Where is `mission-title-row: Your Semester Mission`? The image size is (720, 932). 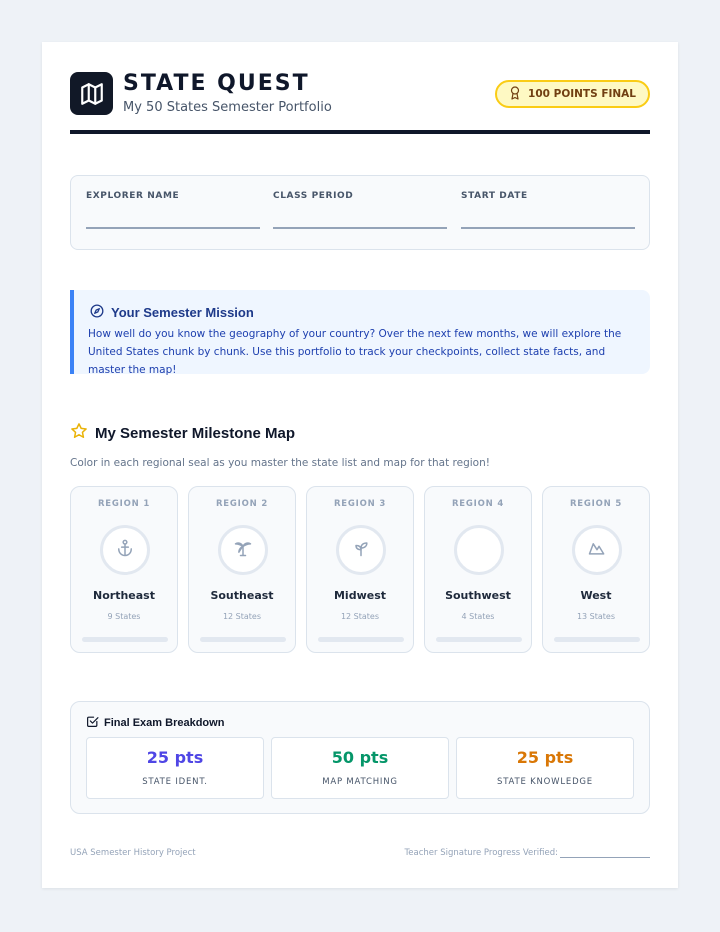
mission-title-row: Your Semester Mission is located at coordinates (172, 312).